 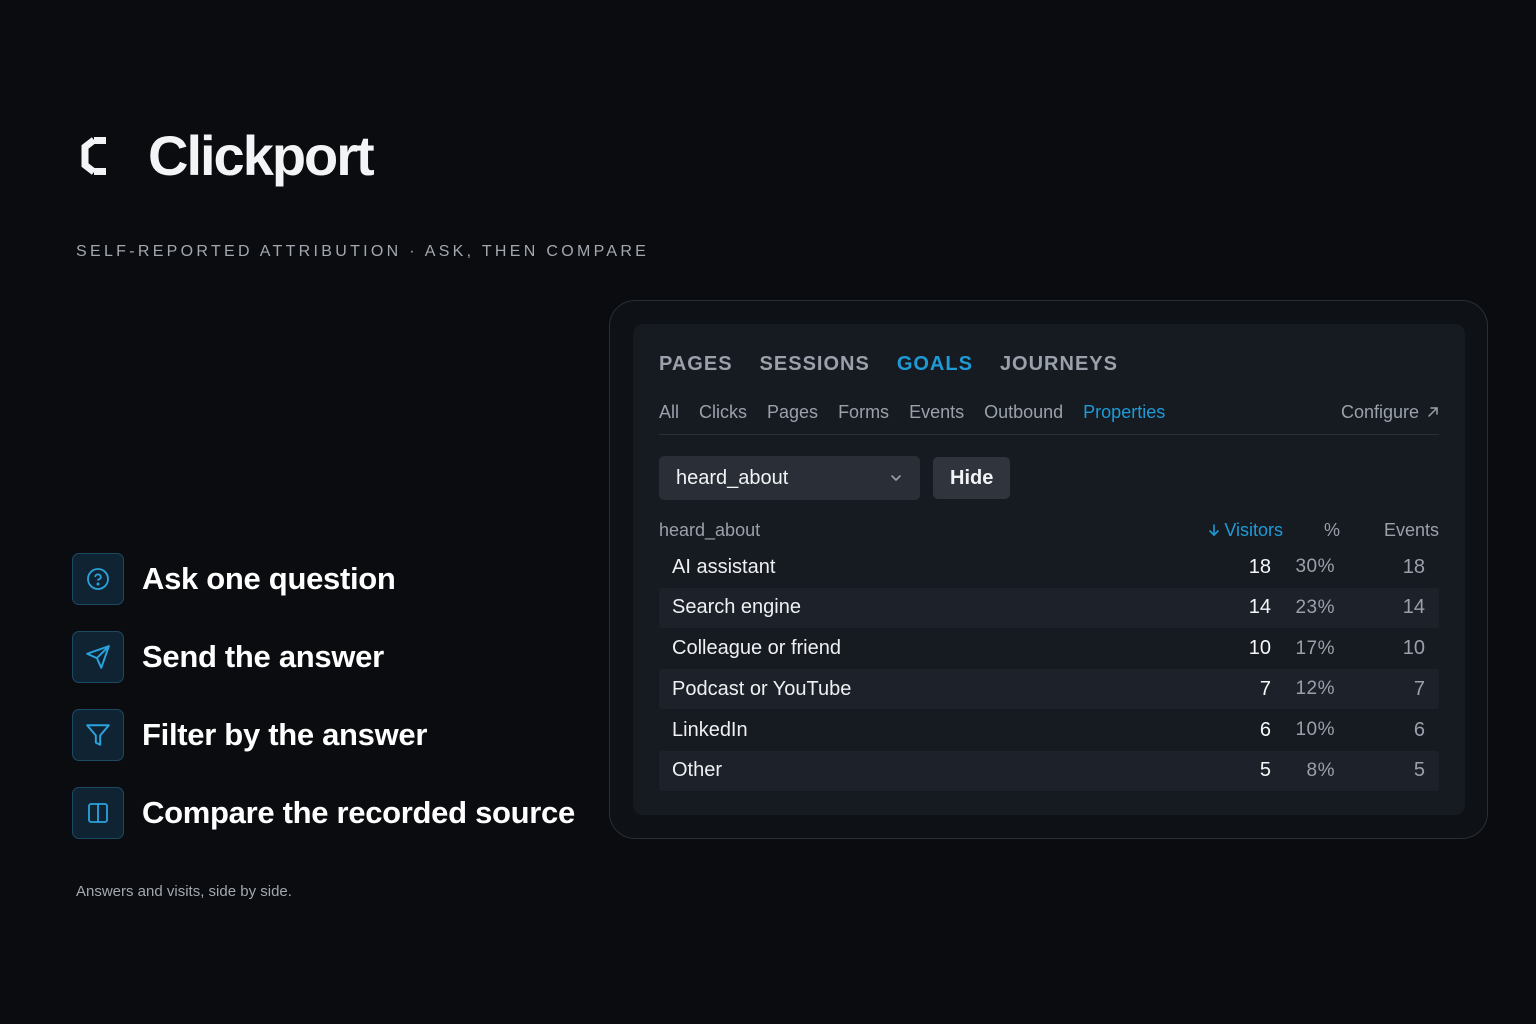 I want to click on tab-sessions: SESSIONS, so click(x=815, y=376).